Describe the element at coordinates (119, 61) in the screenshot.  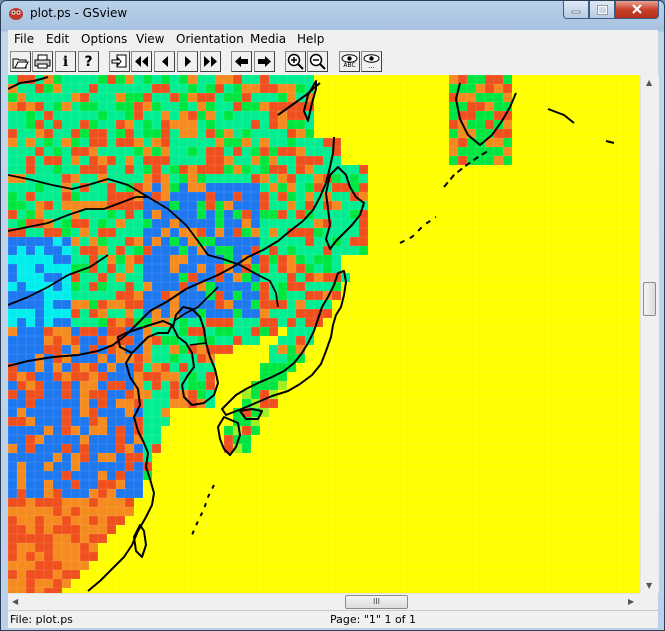
I see `goto-page-button` at that location.